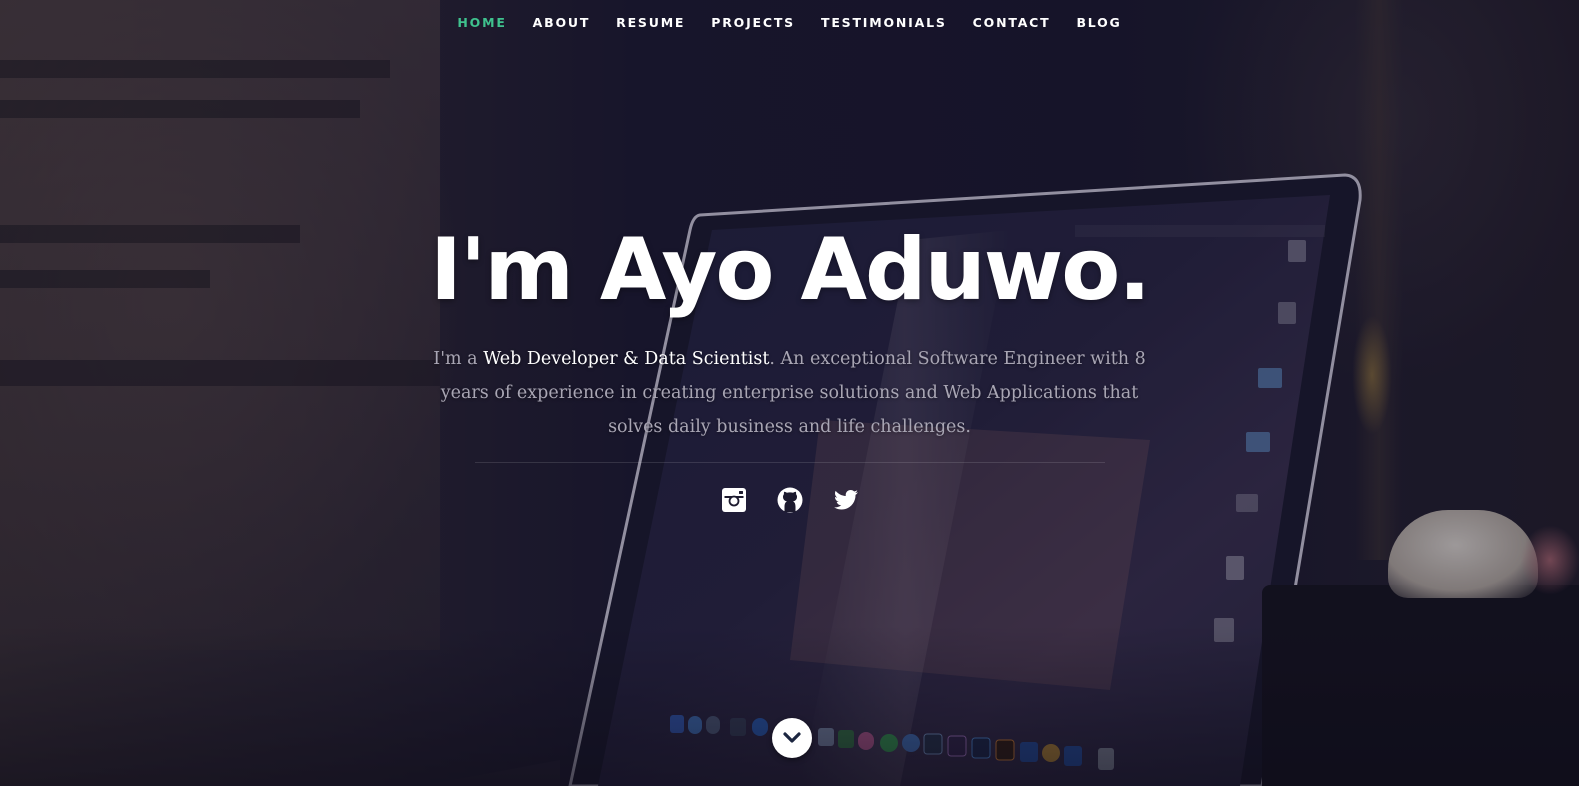 This screenshot has height=786, width=1579. I want to click on nav-item-testimonials: TESTIMONIALS, so click(884, 22).